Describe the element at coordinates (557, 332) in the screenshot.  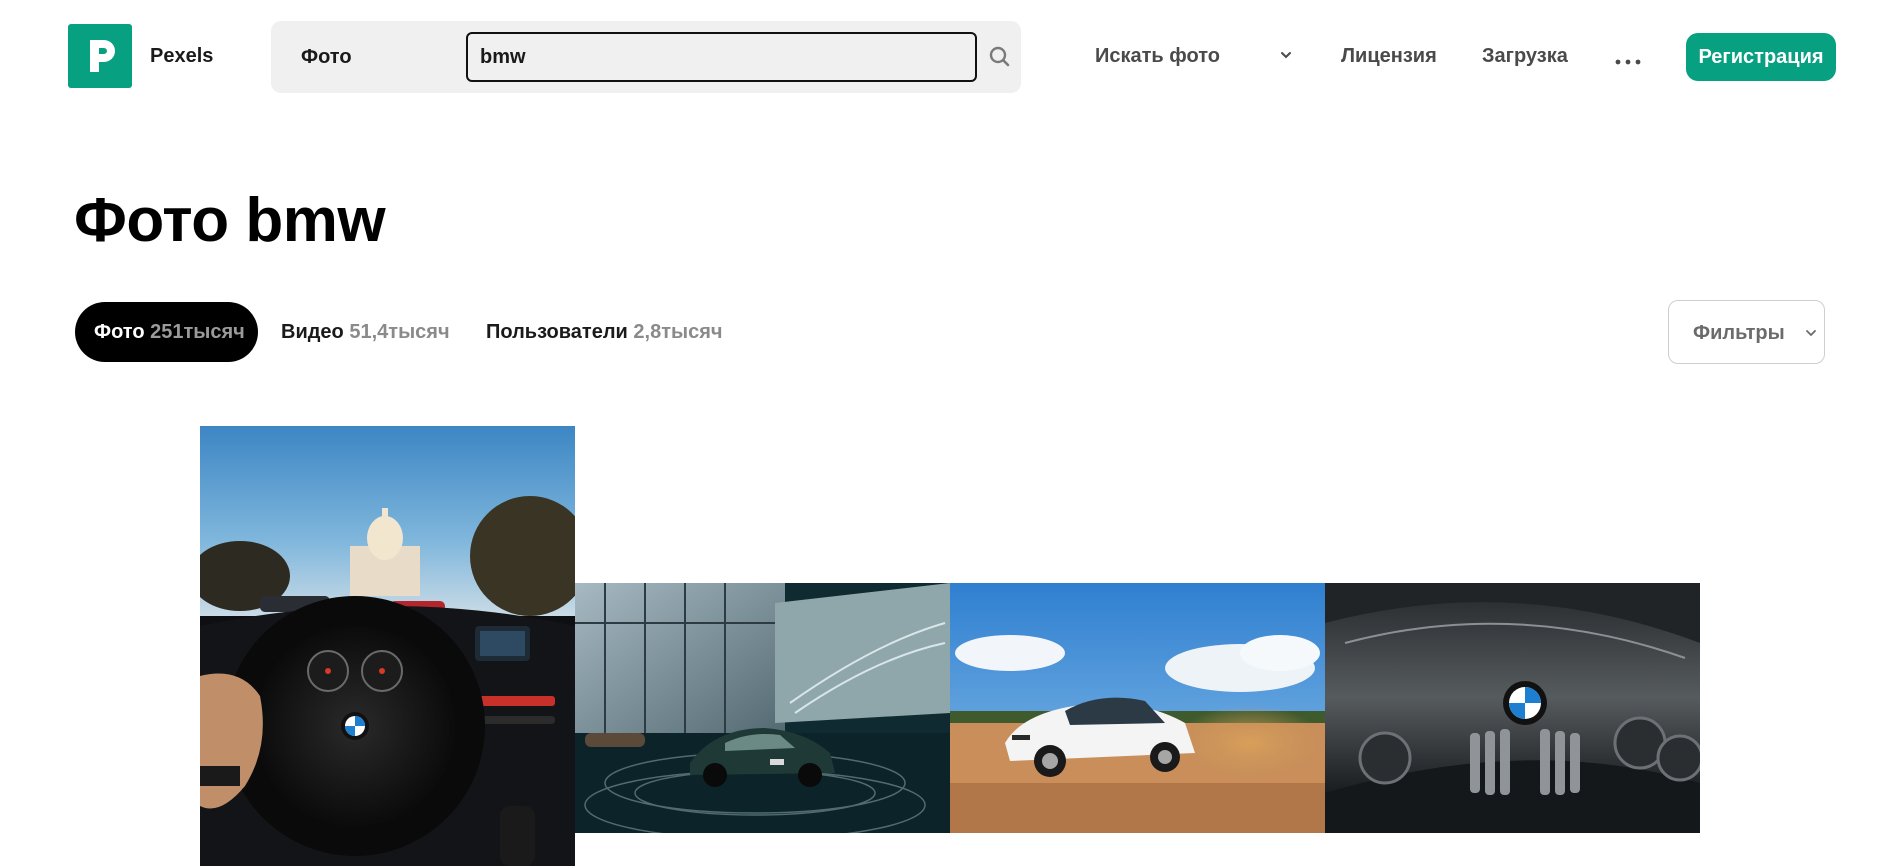
I see `tab-label: Пользователи` at that location.